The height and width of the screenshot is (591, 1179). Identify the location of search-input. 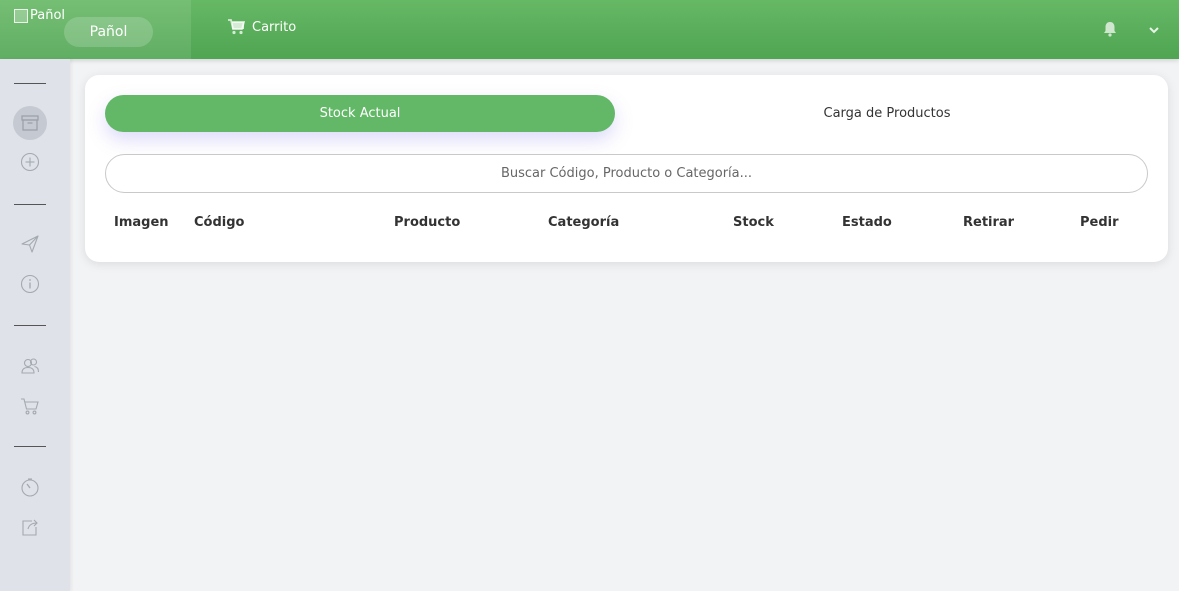
(626, 173).